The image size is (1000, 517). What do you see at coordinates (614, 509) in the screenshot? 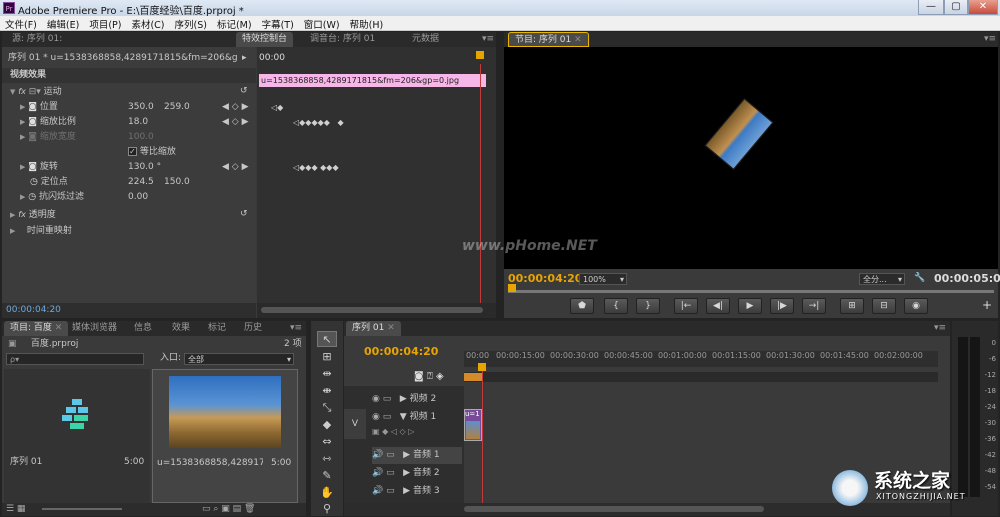
I see `timeline-scroll-thumb` at bounding box center [614, 509].